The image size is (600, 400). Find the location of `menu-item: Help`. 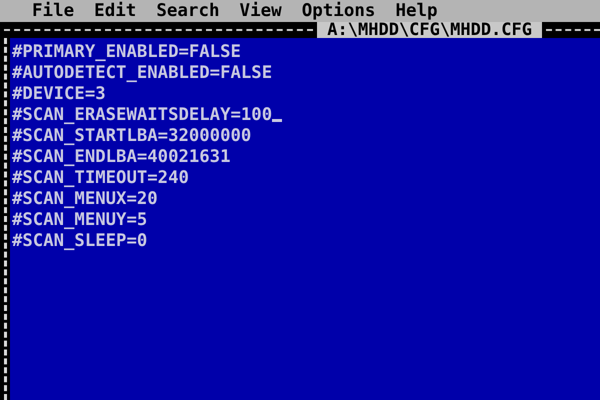

menu-item: Help is located at coordinates (416, 11).